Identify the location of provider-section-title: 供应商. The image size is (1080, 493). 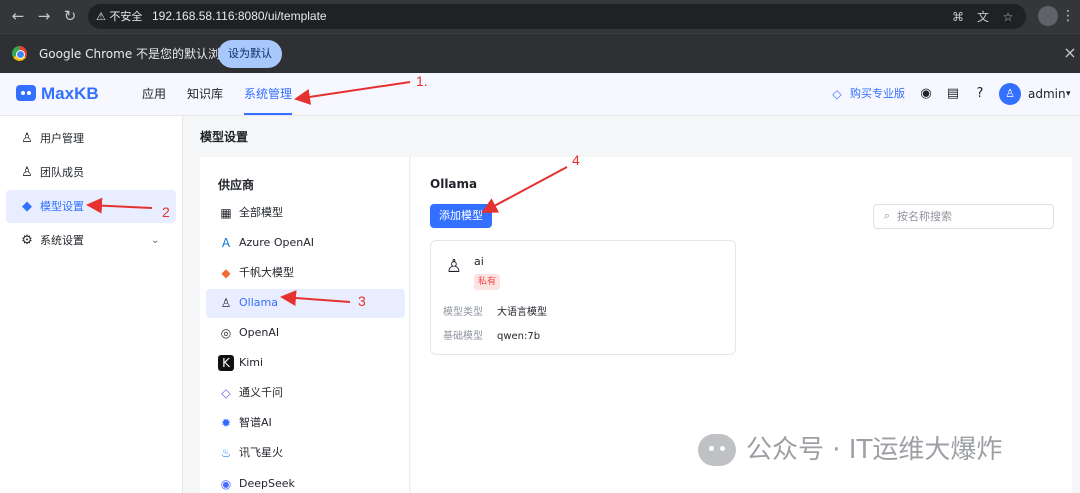
(236, 185).